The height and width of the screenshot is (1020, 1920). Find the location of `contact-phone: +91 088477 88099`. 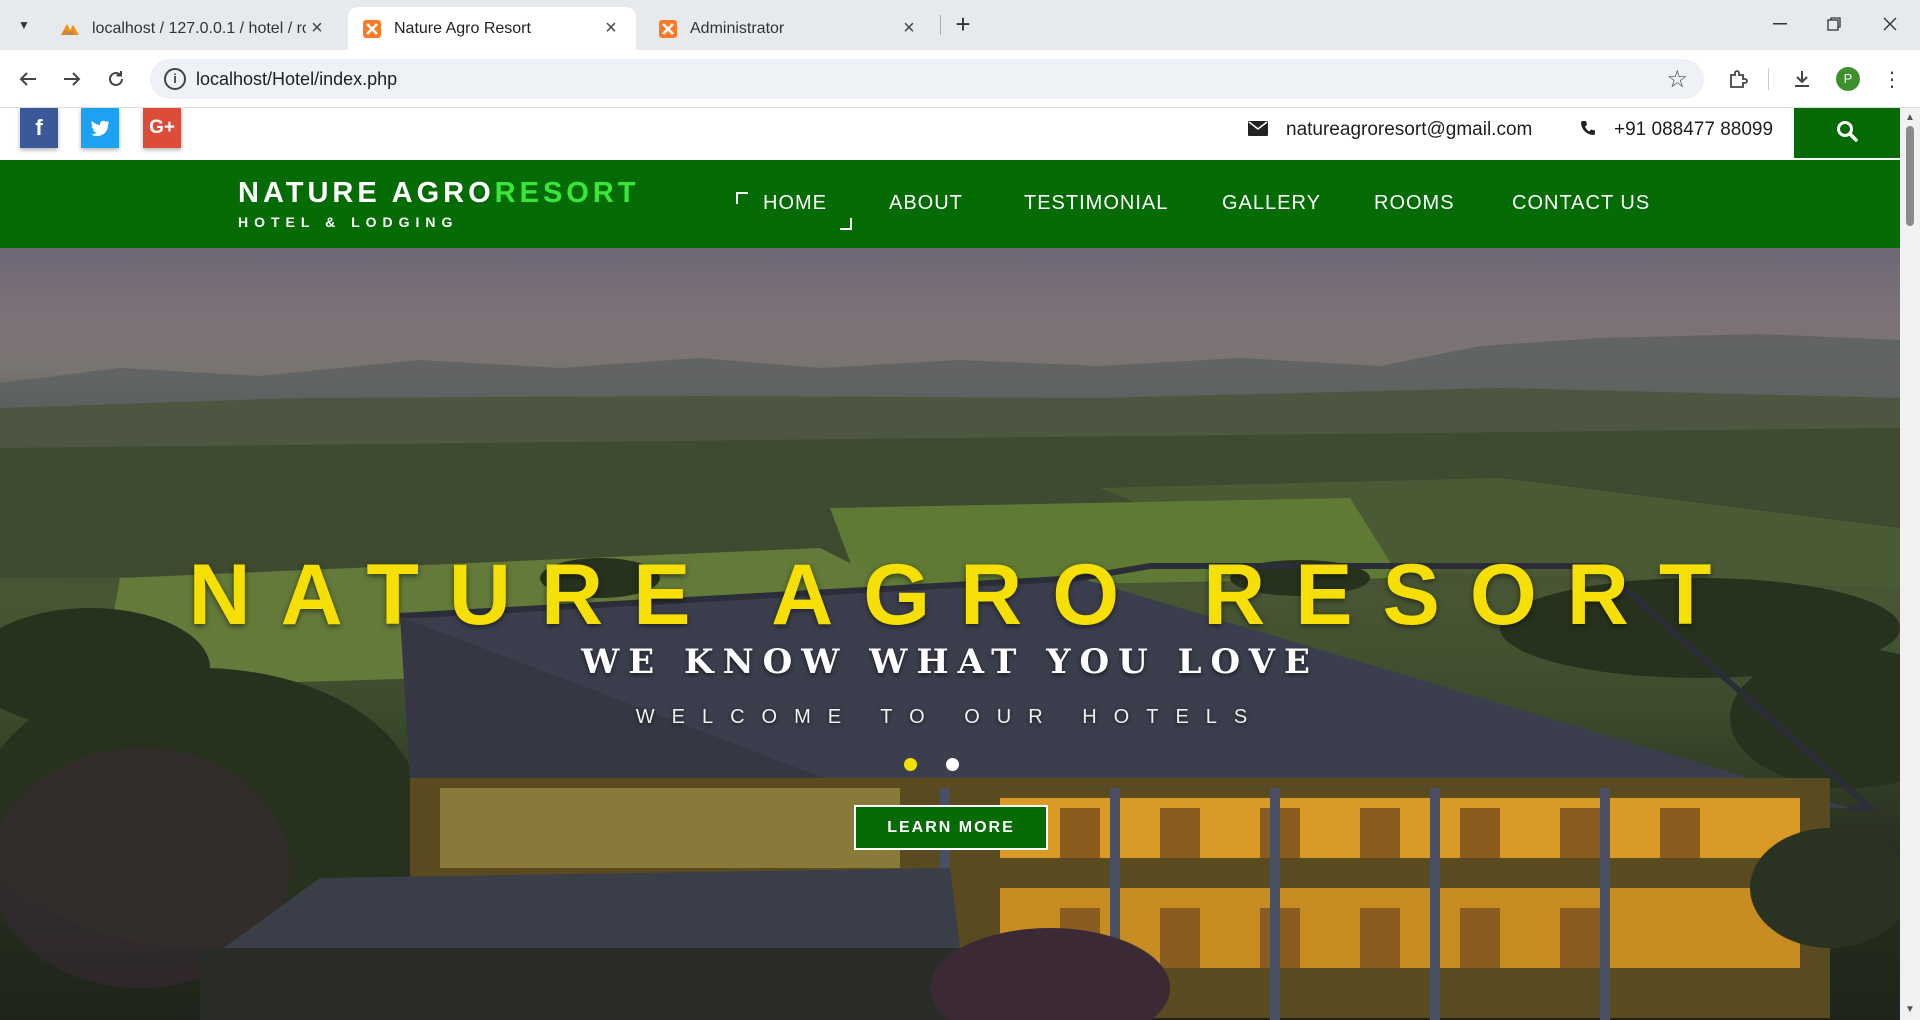

contact-phone: +91 088477 88099 is located at coordinates (1676, 130).